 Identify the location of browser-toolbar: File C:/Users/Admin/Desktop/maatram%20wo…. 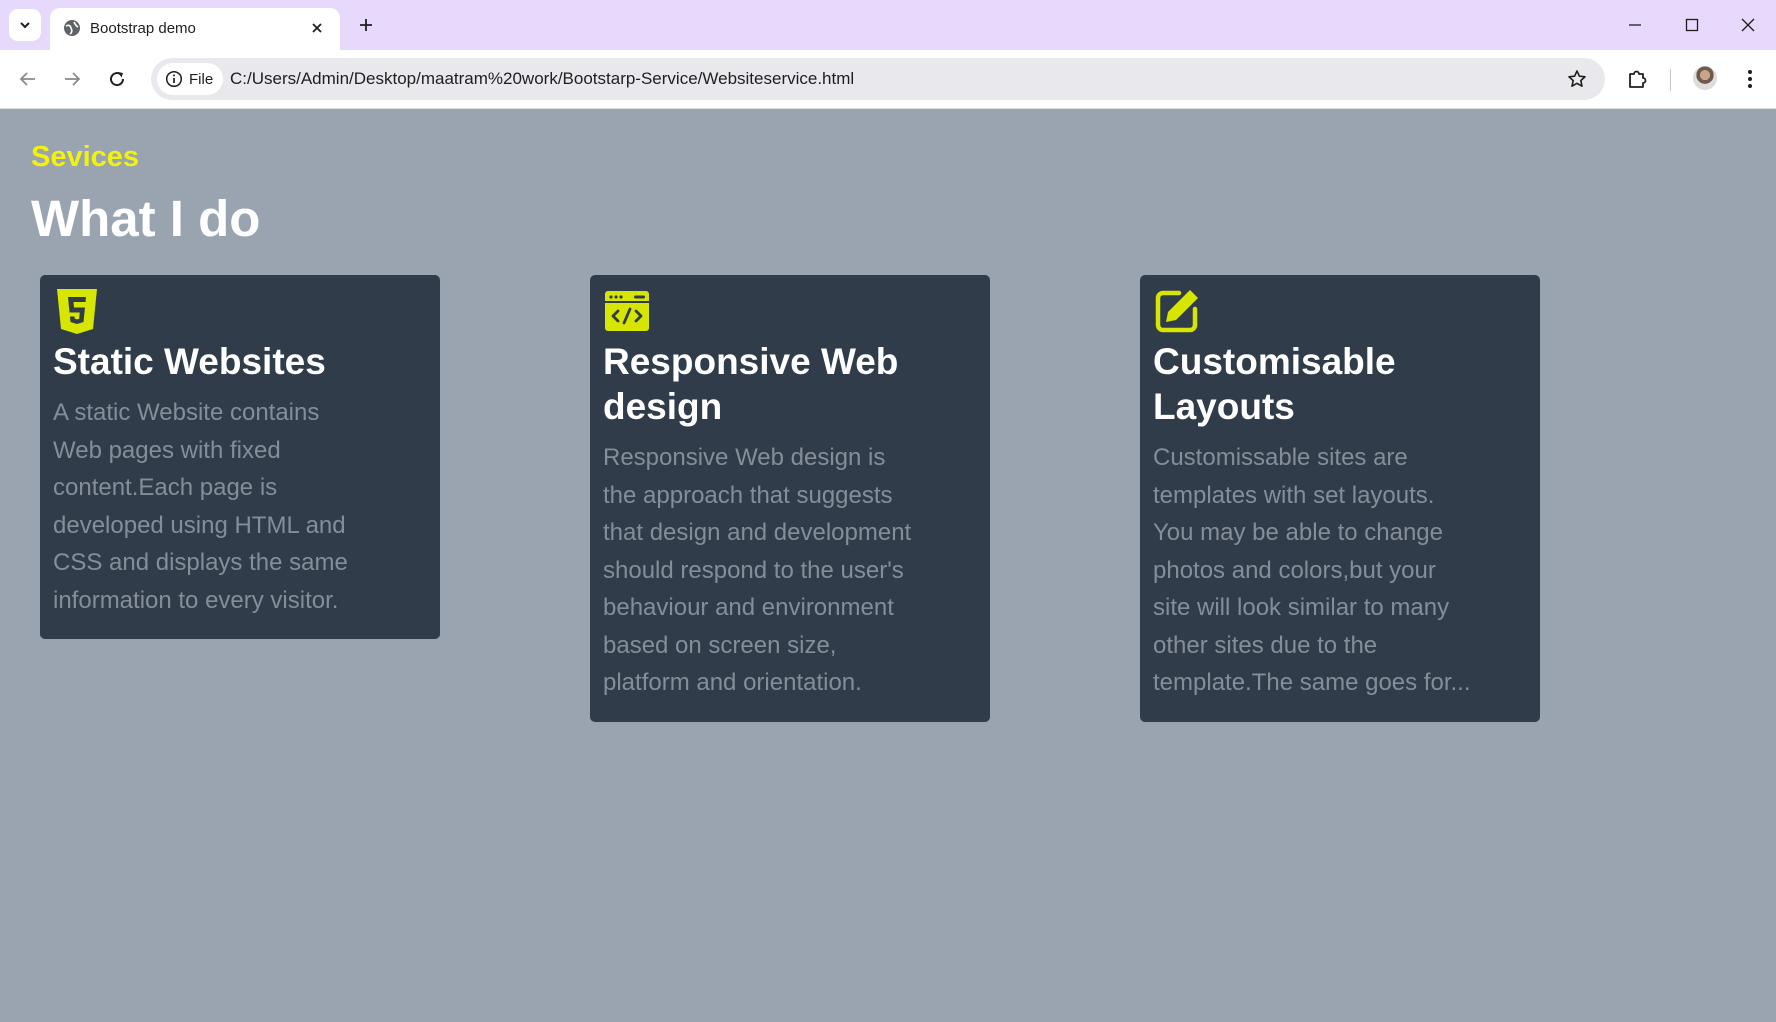
(888, 79).